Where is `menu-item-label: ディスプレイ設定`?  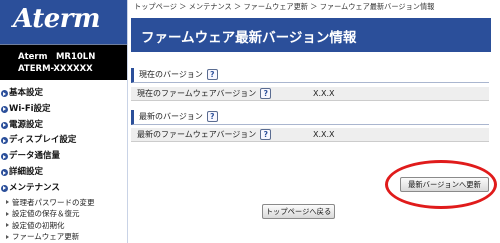
menu-item-label: ディスプレイ設定 is located at coordinates (43, 140).